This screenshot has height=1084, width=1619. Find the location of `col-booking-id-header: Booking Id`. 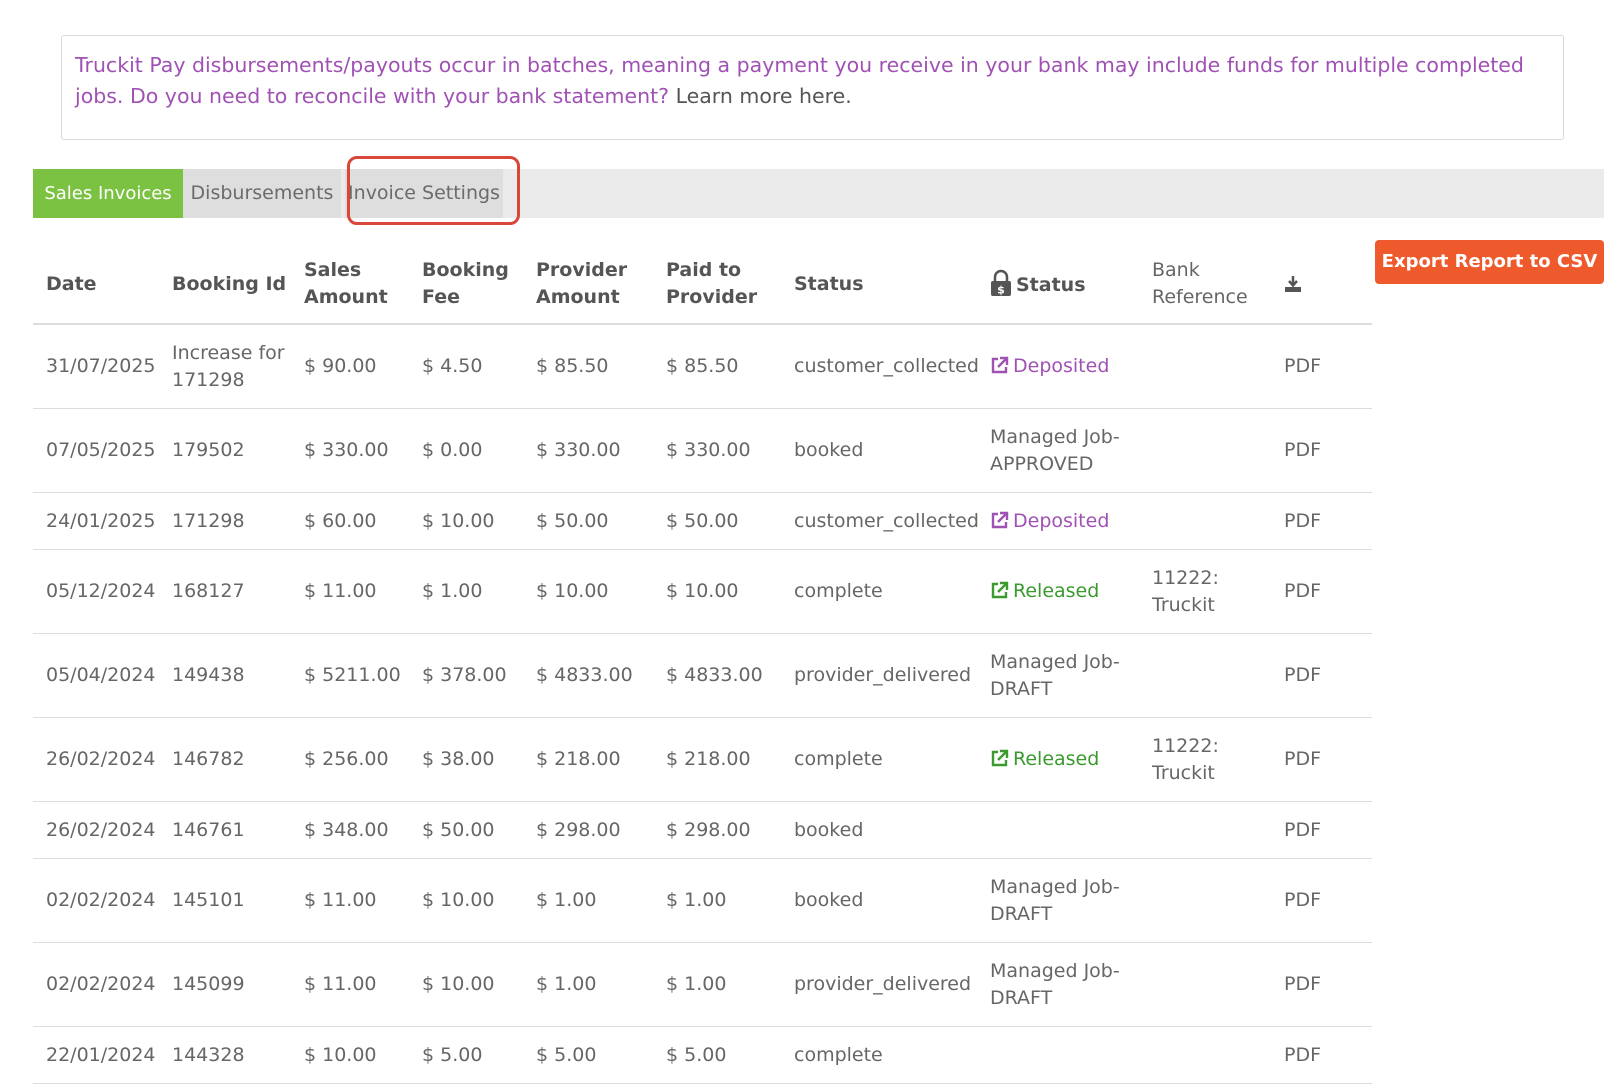

col-booking-id-header: Booking Id is located at coordinates (225, 285).